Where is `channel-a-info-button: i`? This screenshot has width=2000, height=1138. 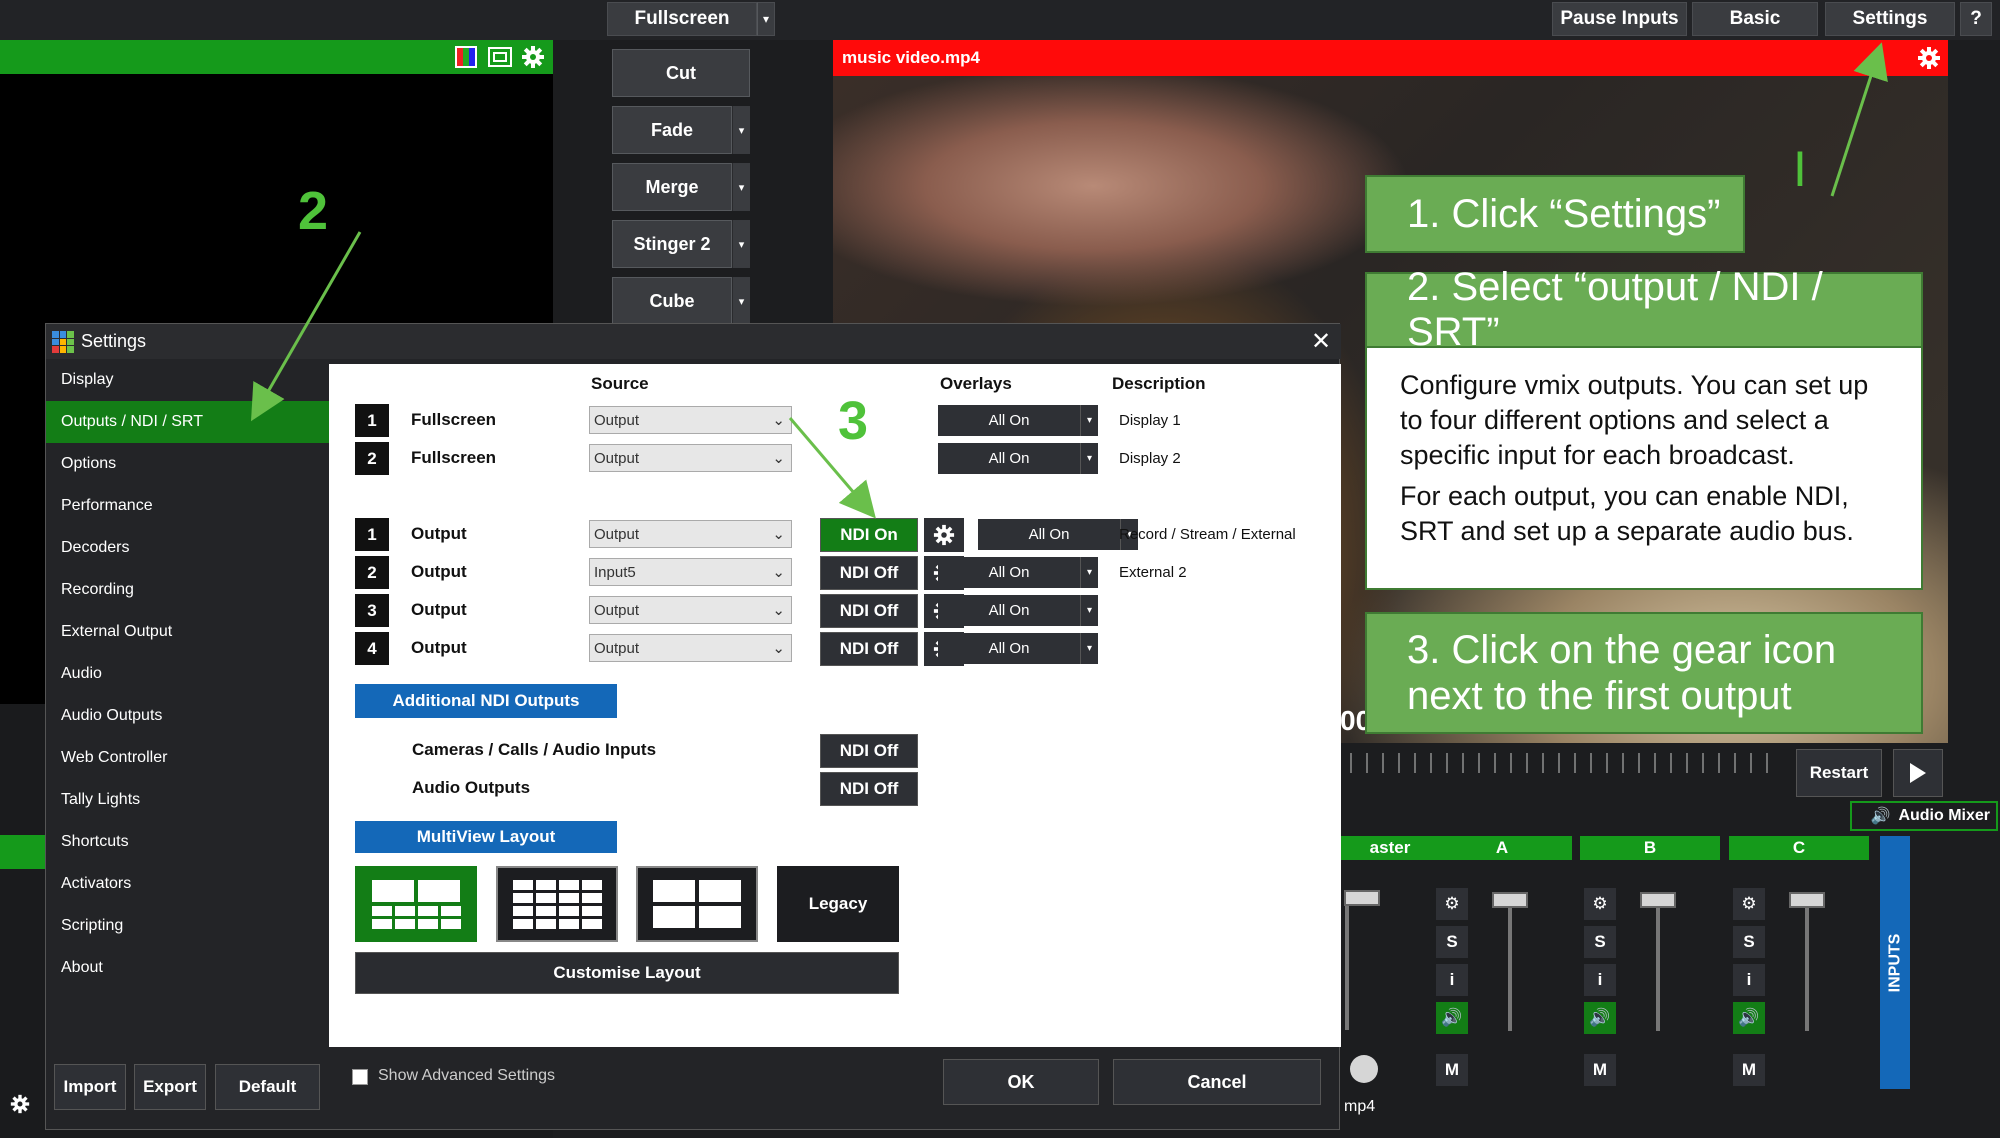
channel-a-info-button: i is located at coordinates (1452, 980).